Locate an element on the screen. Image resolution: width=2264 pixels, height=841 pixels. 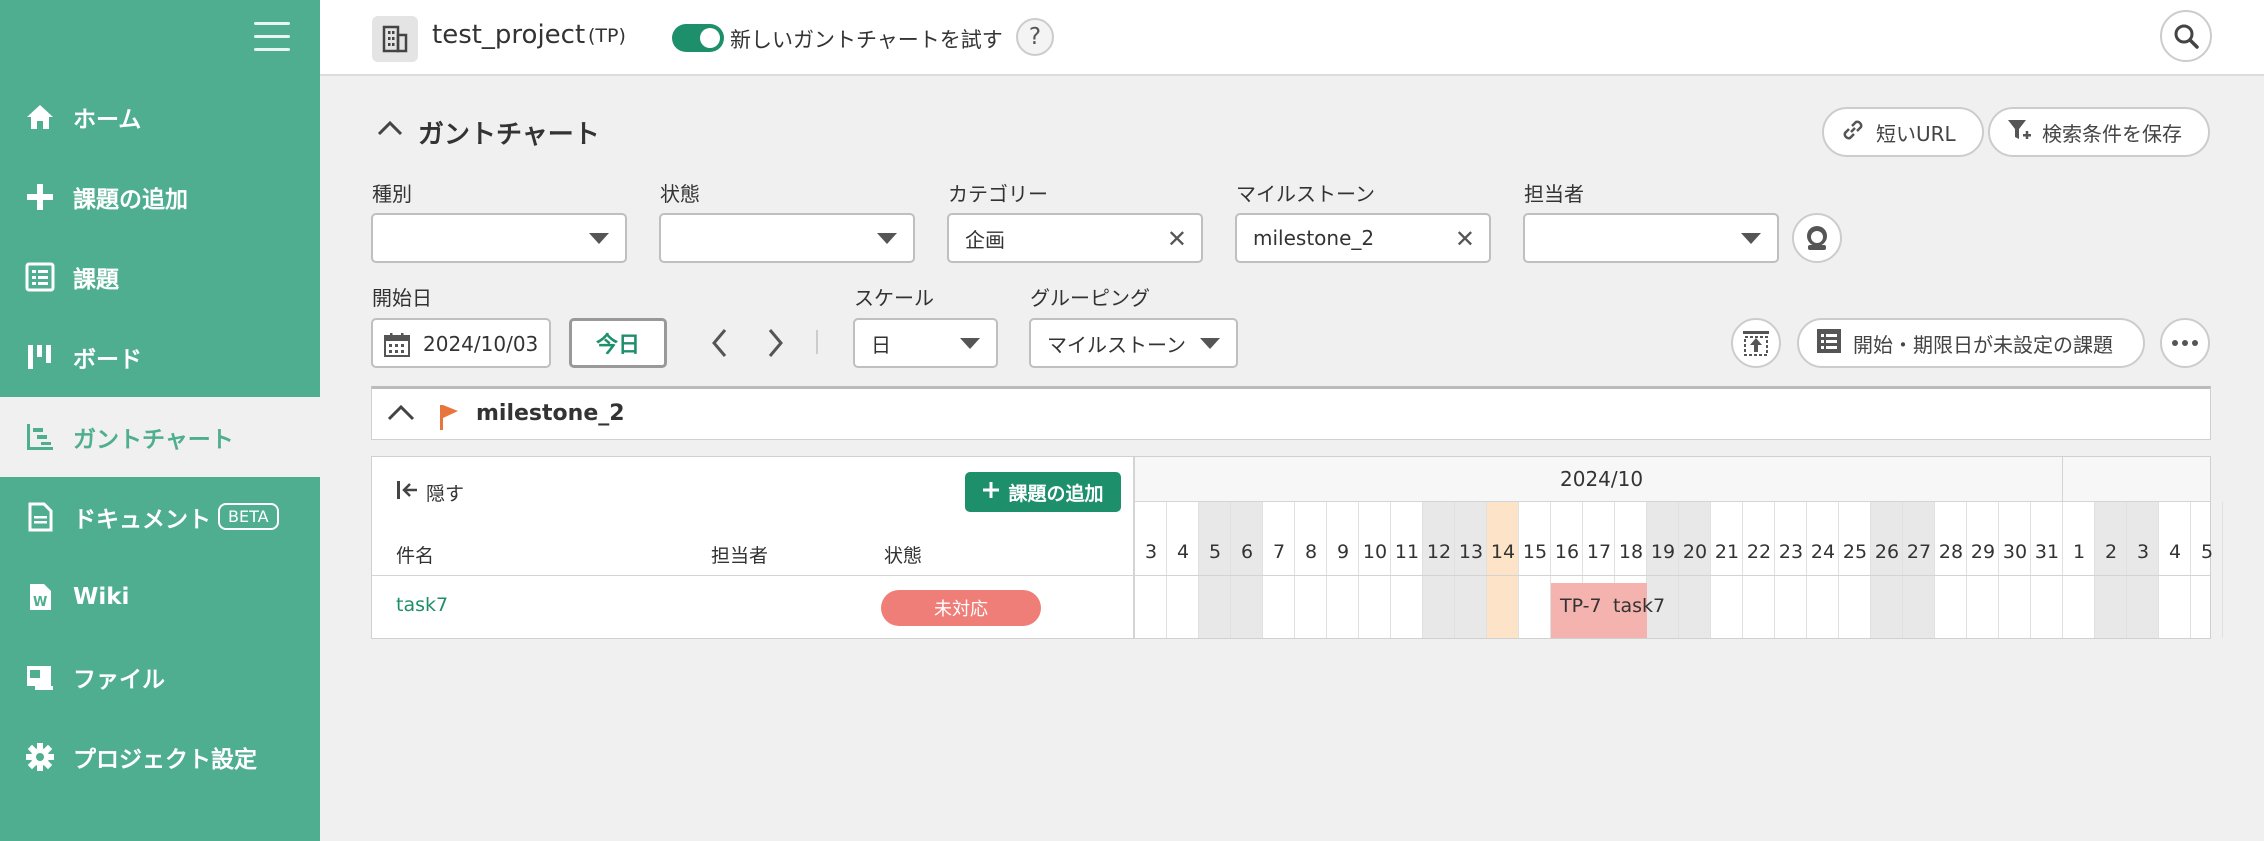
export-icon is located at coordinates (1756, 343).